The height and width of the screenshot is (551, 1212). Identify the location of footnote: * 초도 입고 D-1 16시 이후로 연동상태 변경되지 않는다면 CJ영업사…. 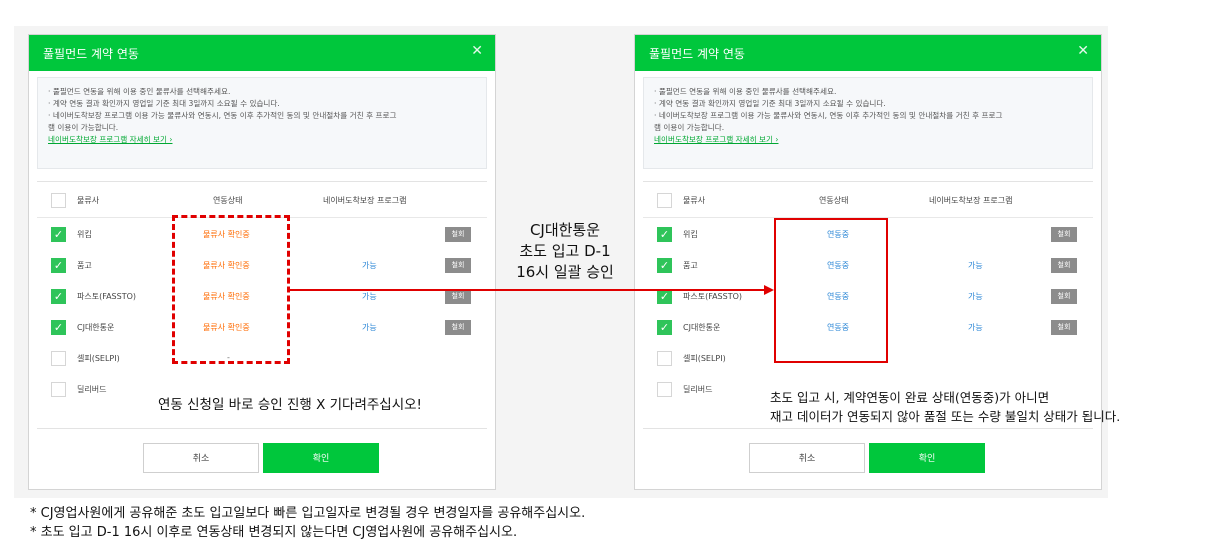
(274, 532).